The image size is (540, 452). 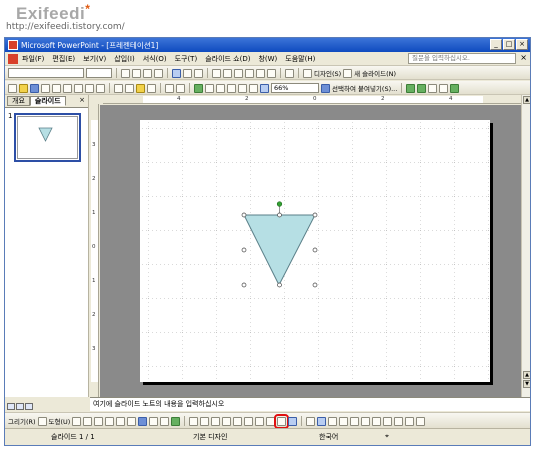 What do you see at coordinates (187, 73) in the screenshot?
I see `align-center-icon` at bounding box center [187, 73].